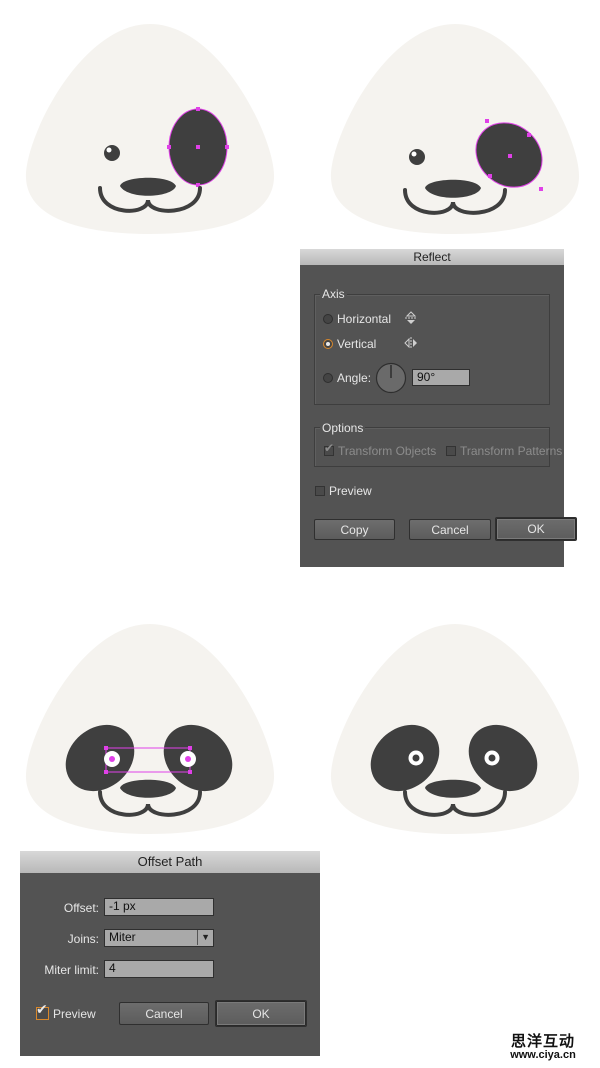 Image resolution: width=600 pixels, height=1068 pixels. I want to click on horizontal-radio, so click(328, 319).